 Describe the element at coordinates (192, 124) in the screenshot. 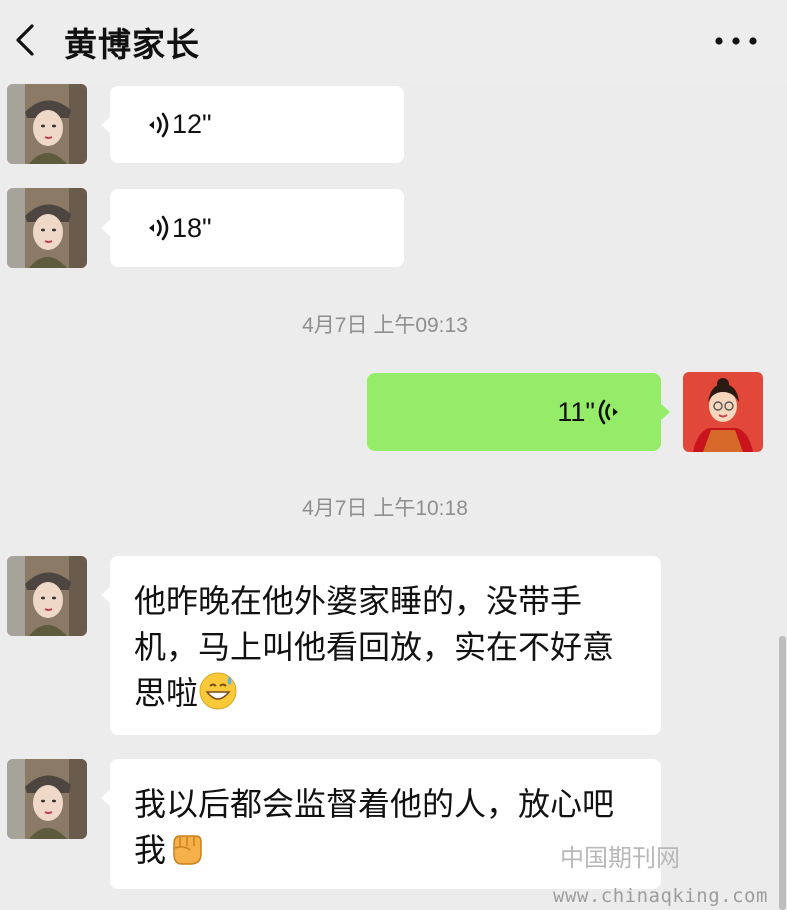

I see `voice-duration: 12"` at that location.